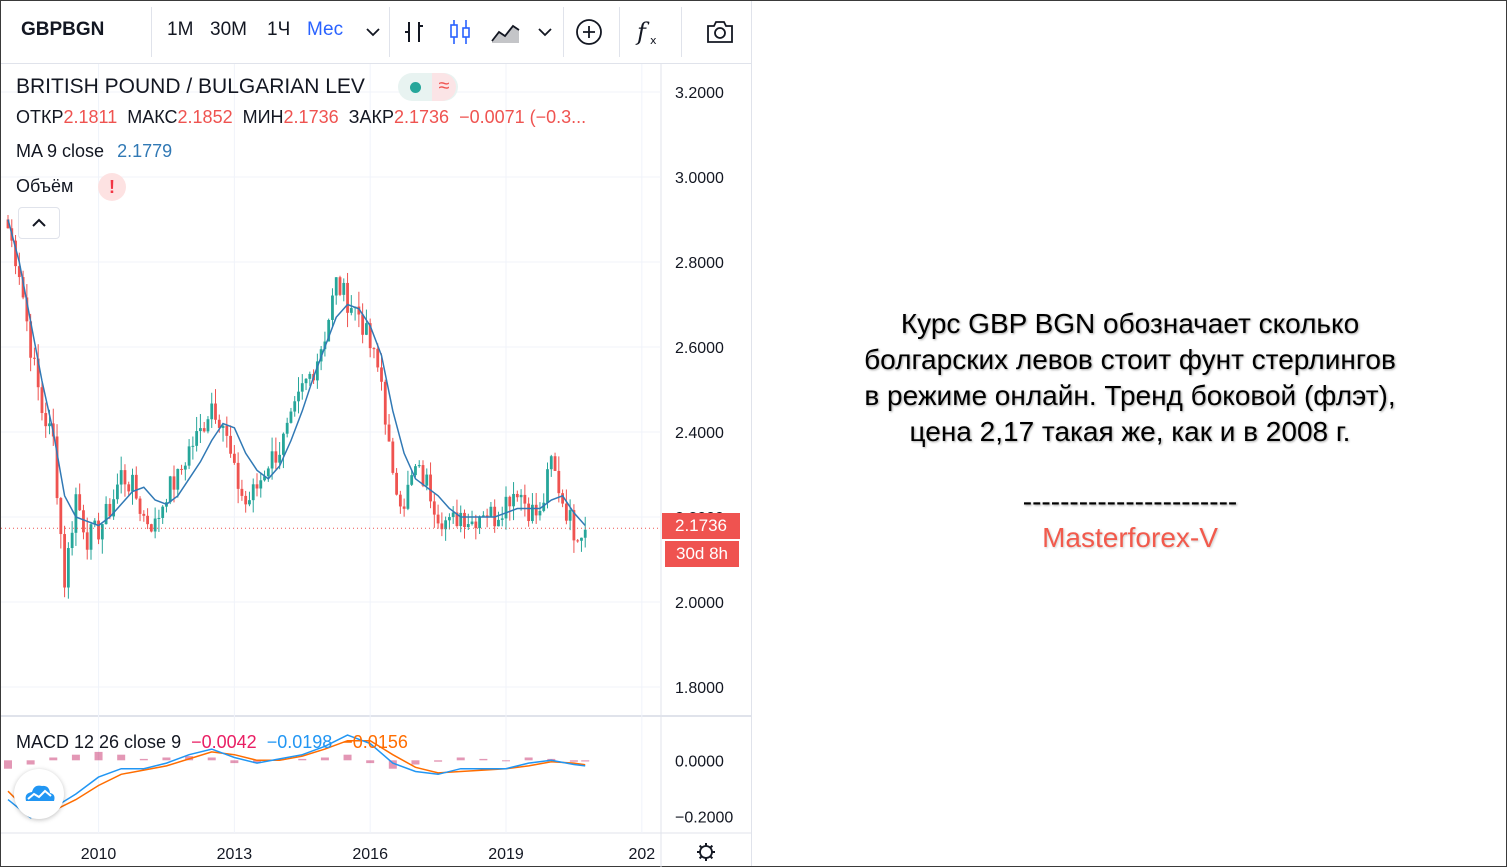 The height and width of the screenshot is (867, 1507). I want to click on annotation-line: цена 2,17 такая же, как и в 2008 г., so click(1130, 431).